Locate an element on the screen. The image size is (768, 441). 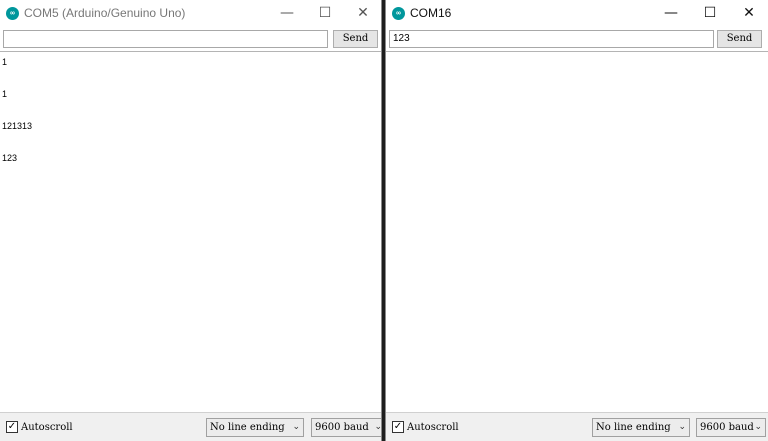
window-title: COM5 (Arduino/Genuino Uno) is located at coordinates (105, 13).